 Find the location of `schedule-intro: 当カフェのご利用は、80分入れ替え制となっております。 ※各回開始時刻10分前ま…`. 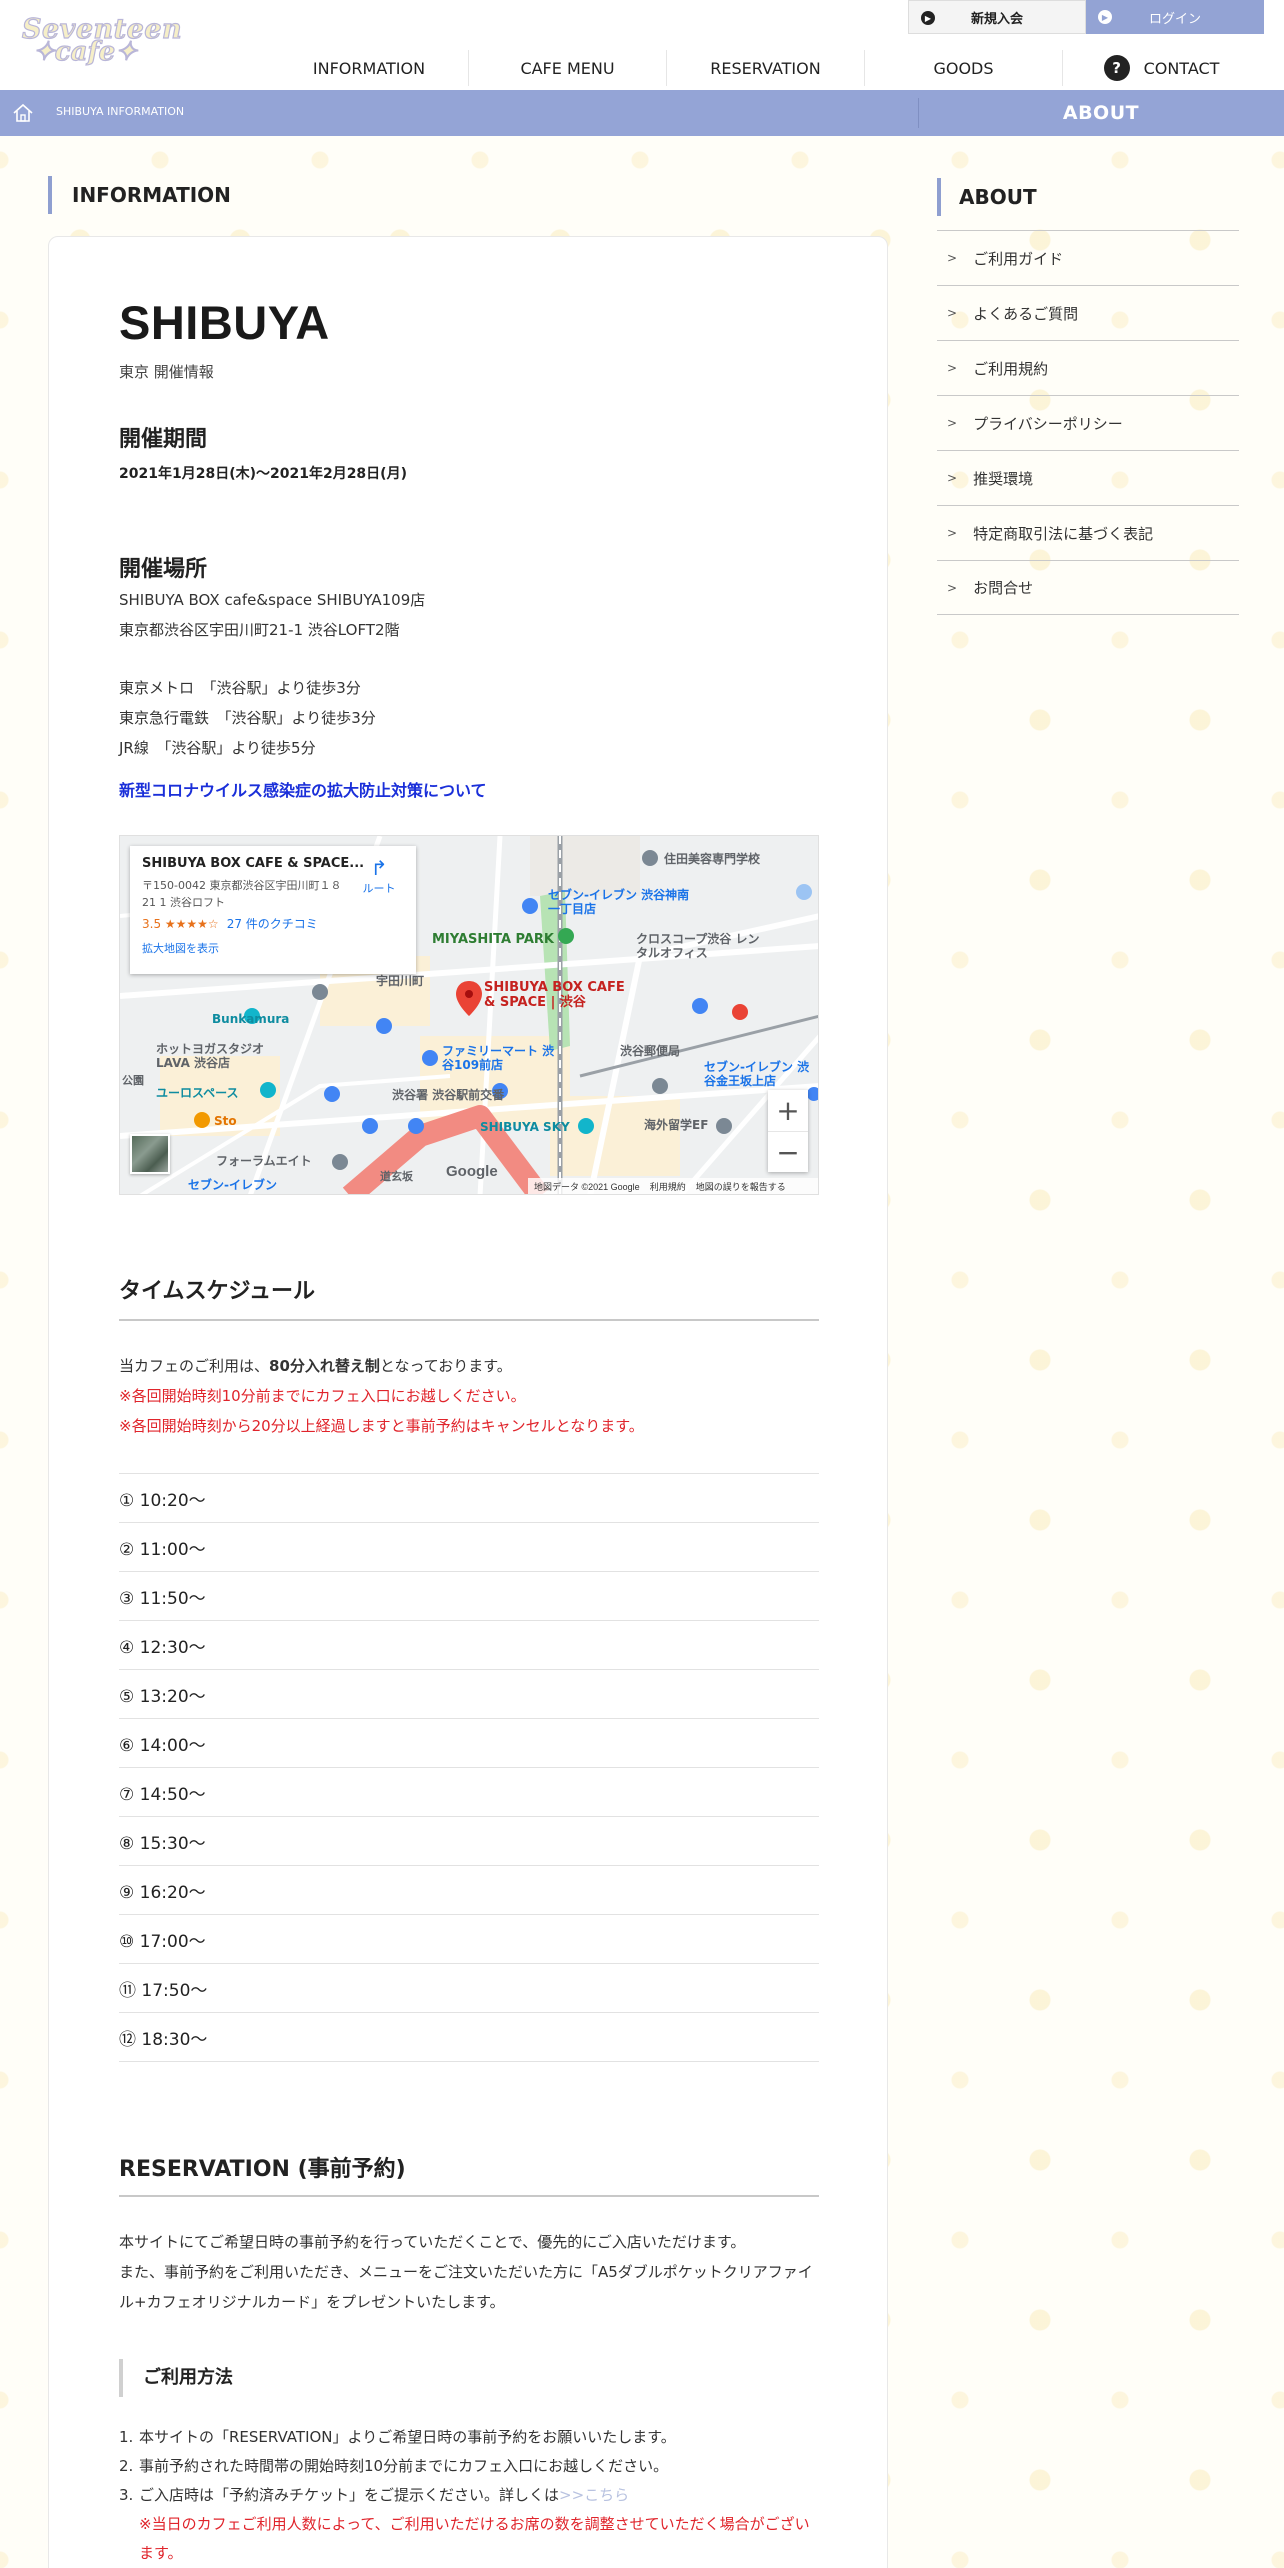

schedule-intro: 当カフェのご利用は、80分入れ替え制となっております。 ※各回開始時刻10分前ま… is located at coordinates (469, 1396).